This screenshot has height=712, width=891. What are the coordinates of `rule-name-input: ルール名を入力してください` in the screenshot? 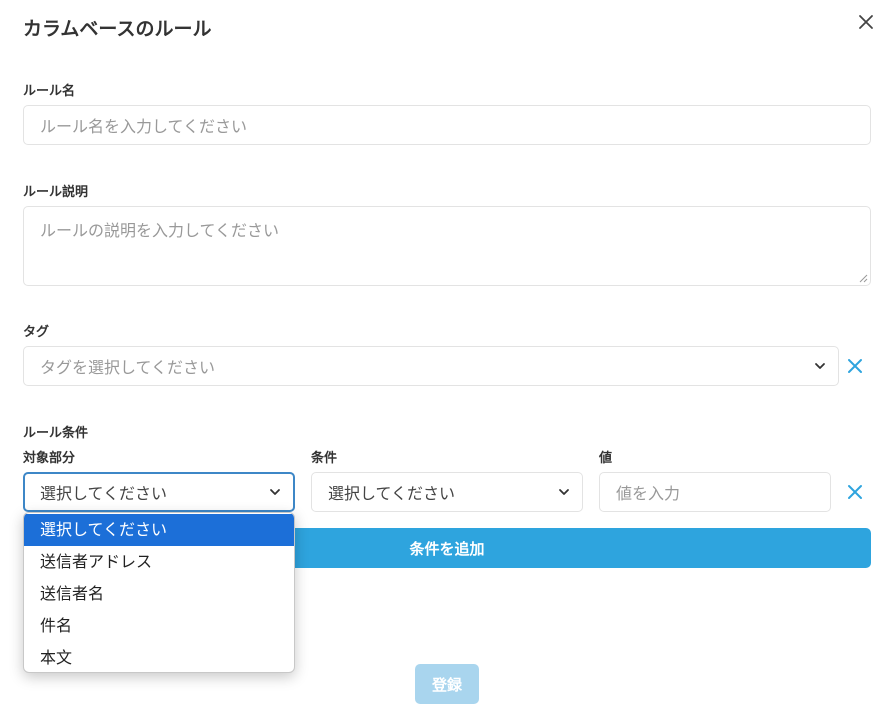 It's located at (447, 125).